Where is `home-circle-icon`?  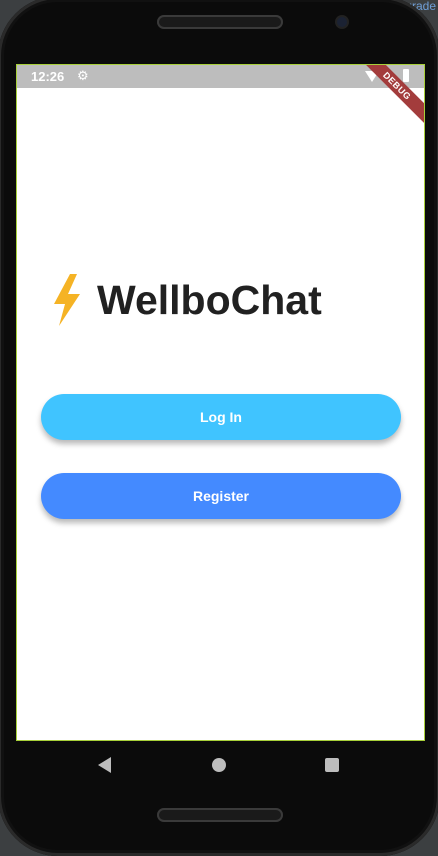 home-circle-icon is located at coordinates (219, 765).